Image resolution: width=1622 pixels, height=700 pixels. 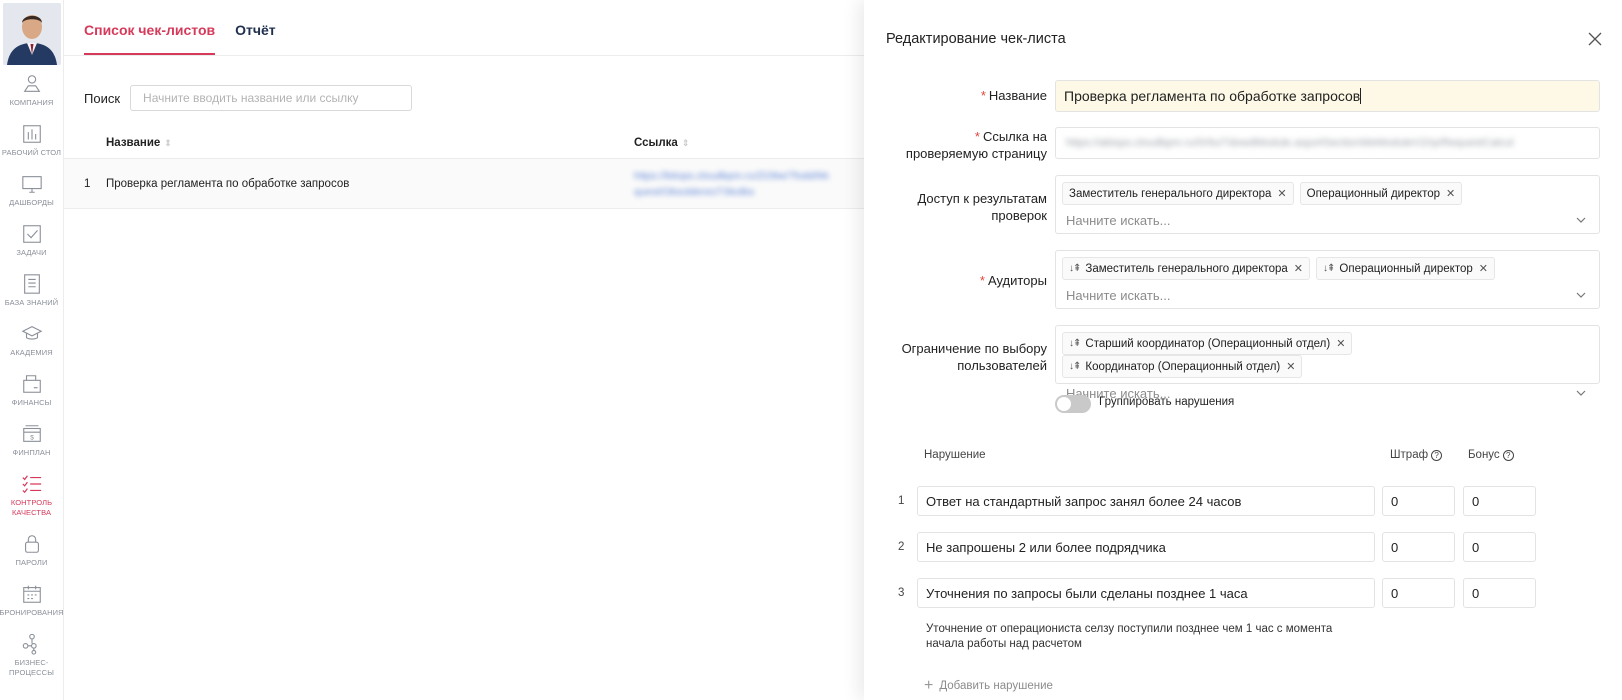 What do you see at coordinates (31, 152) in the screenshot?
I see `sidebar-item-label: РАБОЧИЙ СТОЛ` at bounding box center [31, 152].